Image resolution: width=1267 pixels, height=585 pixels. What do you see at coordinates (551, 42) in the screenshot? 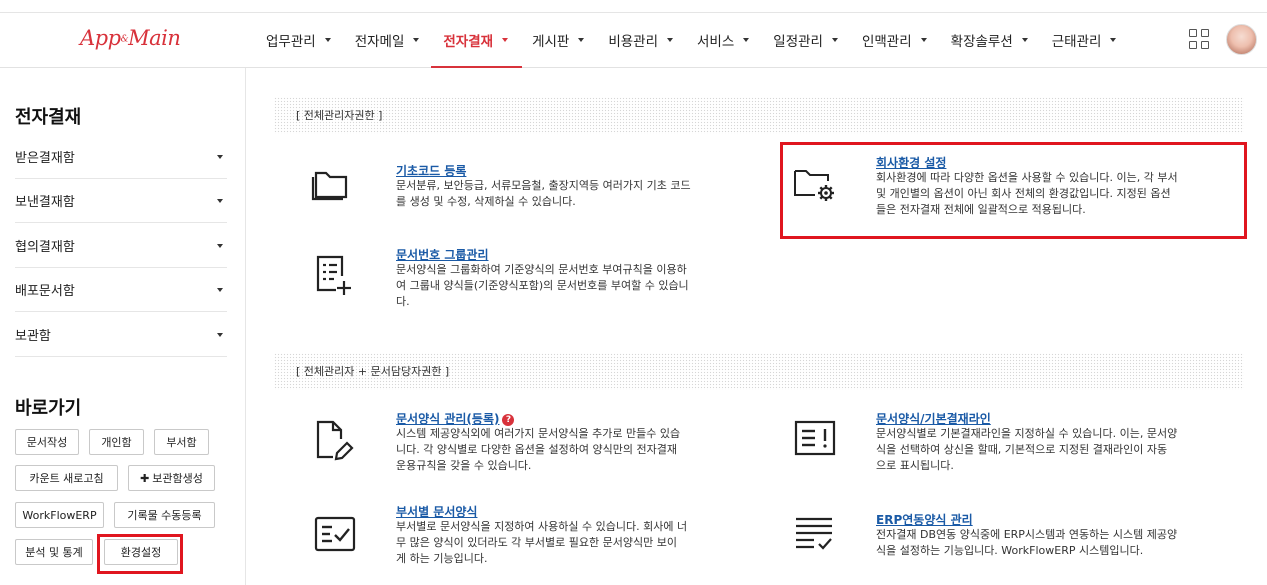
I see `nav-label: 게시판` at bounding box center [551, 42].